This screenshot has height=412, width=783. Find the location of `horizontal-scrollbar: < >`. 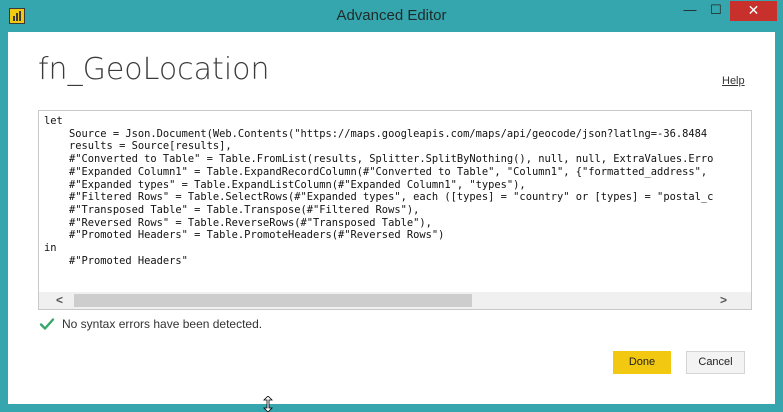

horizontal-scrollbar: < > is located at coordinates (395, 300).